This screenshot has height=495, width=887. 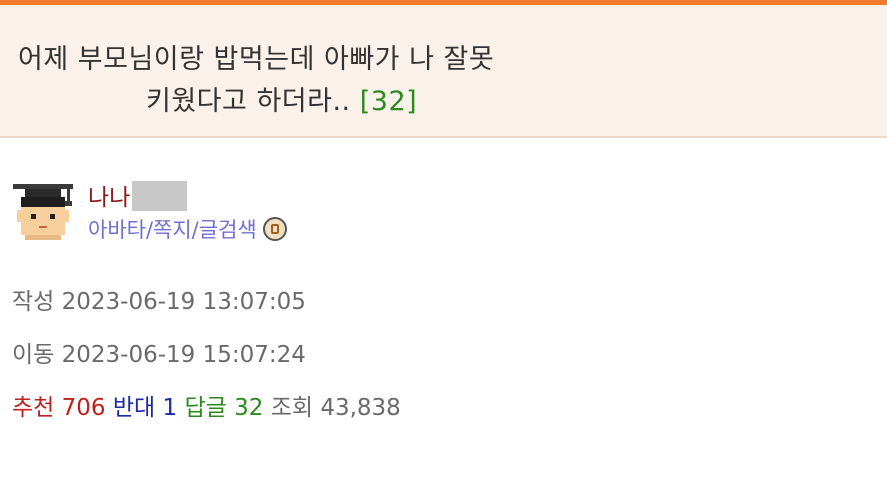 I want to click on written-value: 2023-06-19 13:07:05, so click(x=183, y=302).